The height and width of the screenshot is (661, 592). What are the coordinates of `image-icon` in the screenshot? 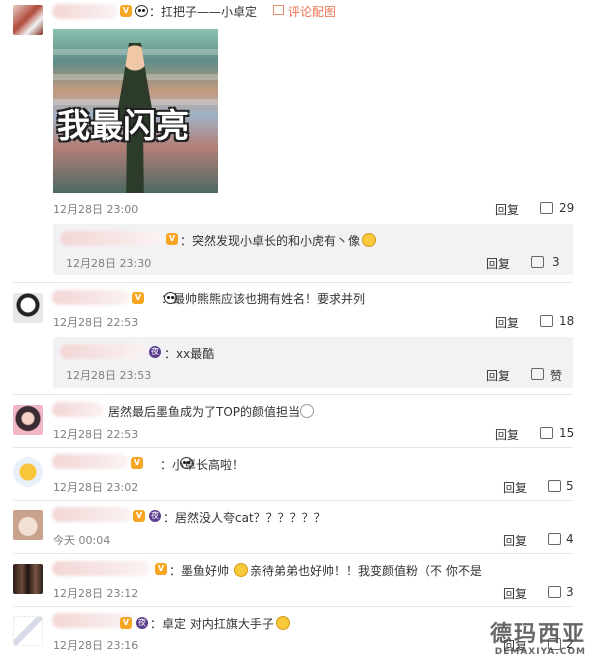 It's located at (278, 10).